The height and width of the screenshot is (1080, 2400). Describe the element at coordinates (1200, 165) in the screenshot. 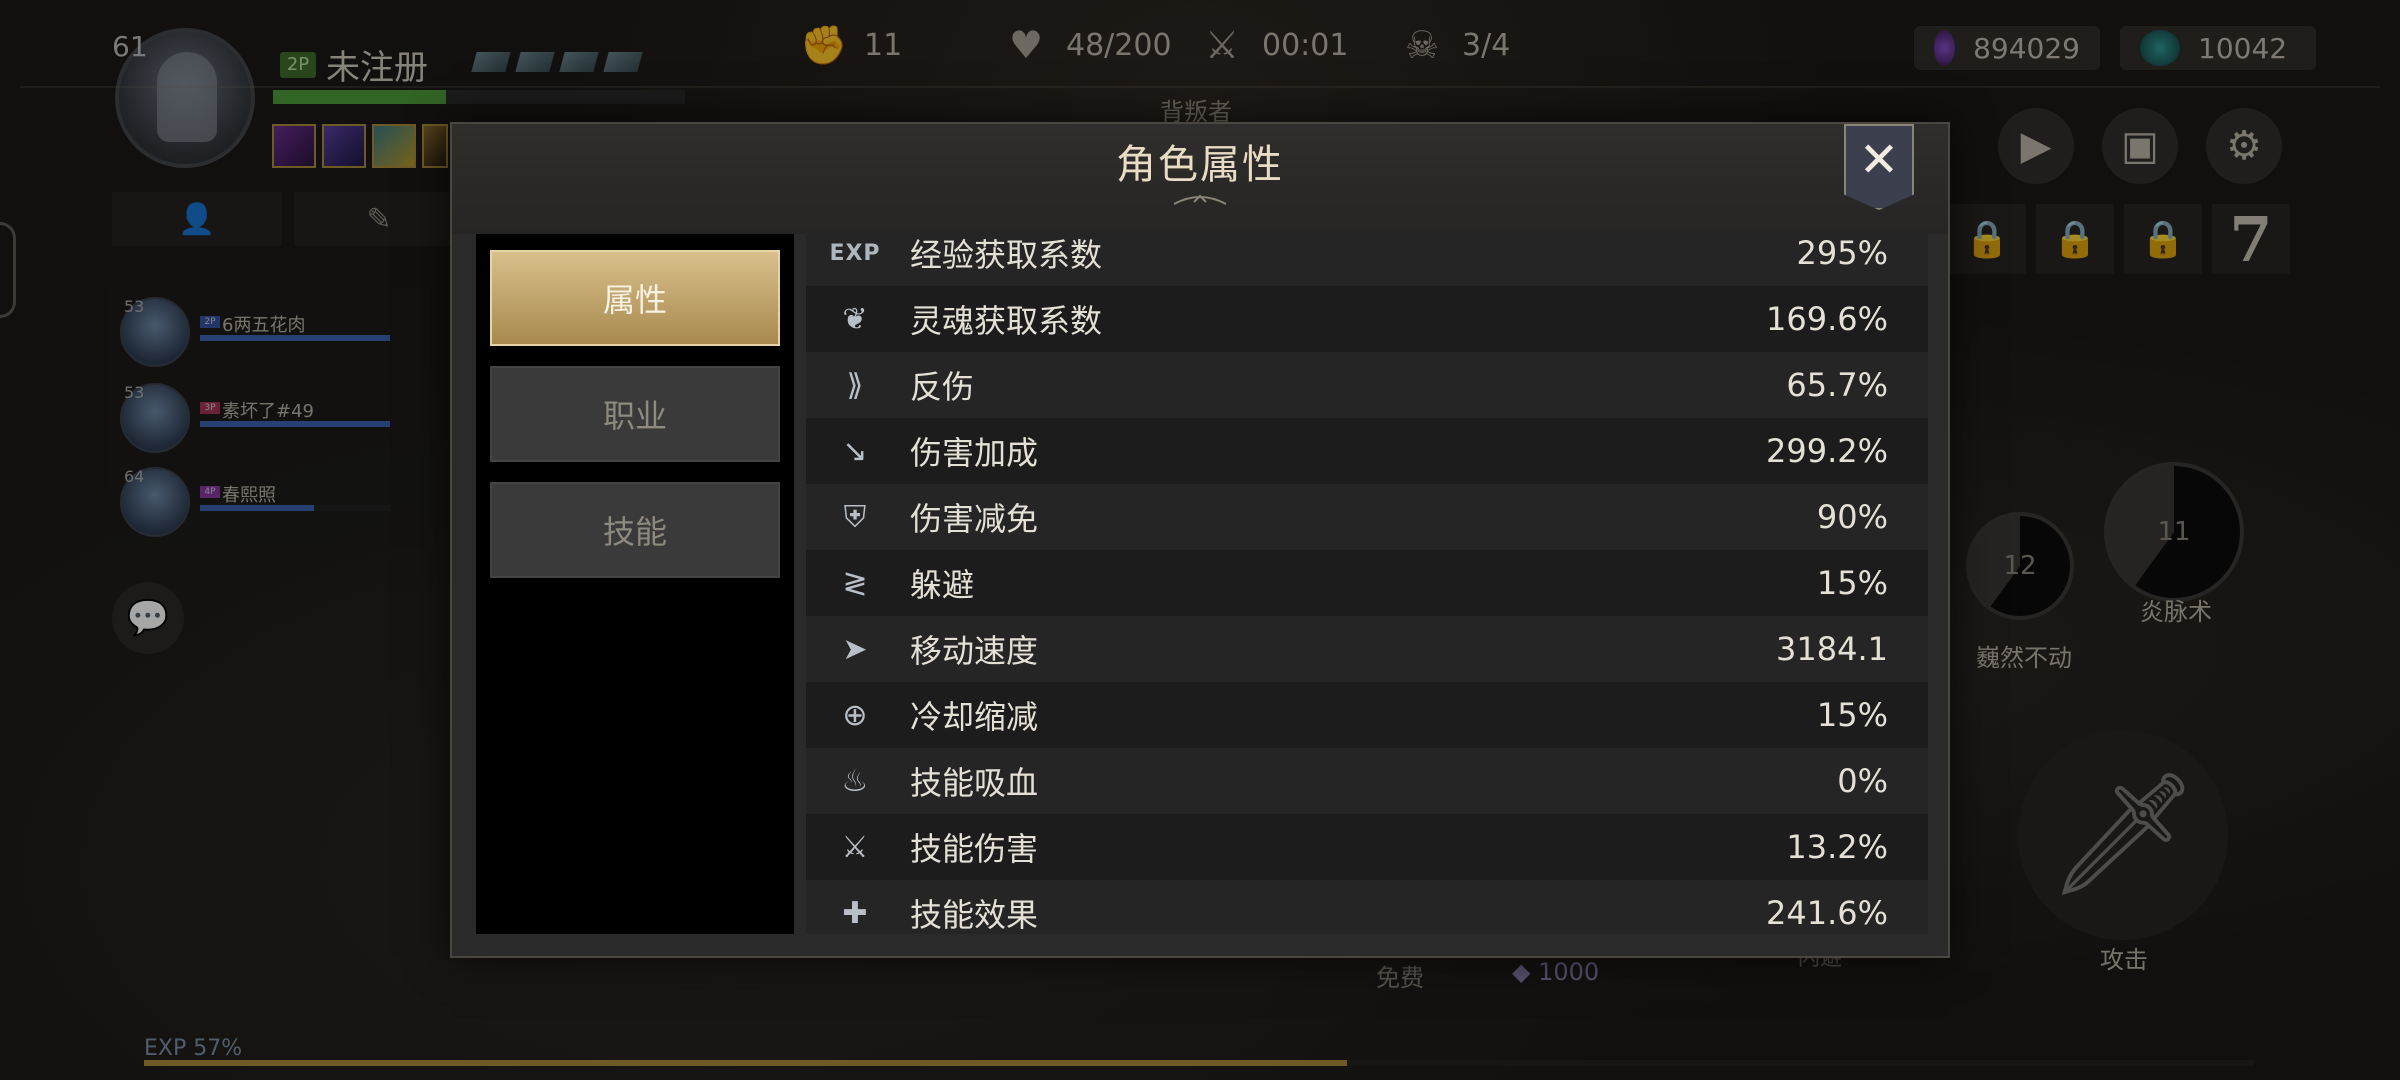

I see `modal-title: 角色属性` at that location.